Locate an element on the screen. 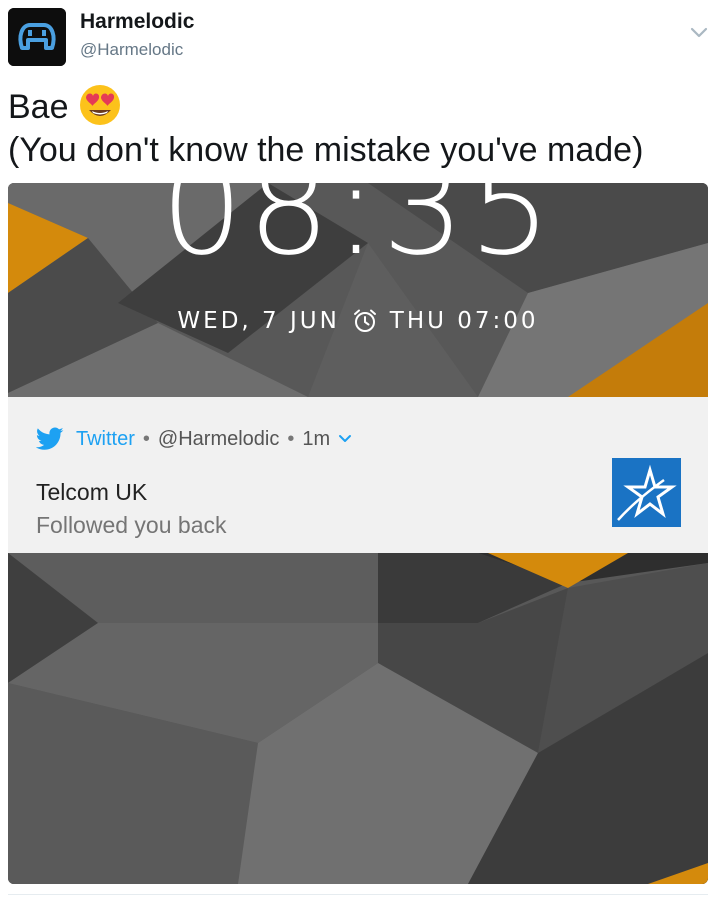  lockscreen-date-row: WED, 7 JUN THU 07:00 is located at coordinates (358, 321).